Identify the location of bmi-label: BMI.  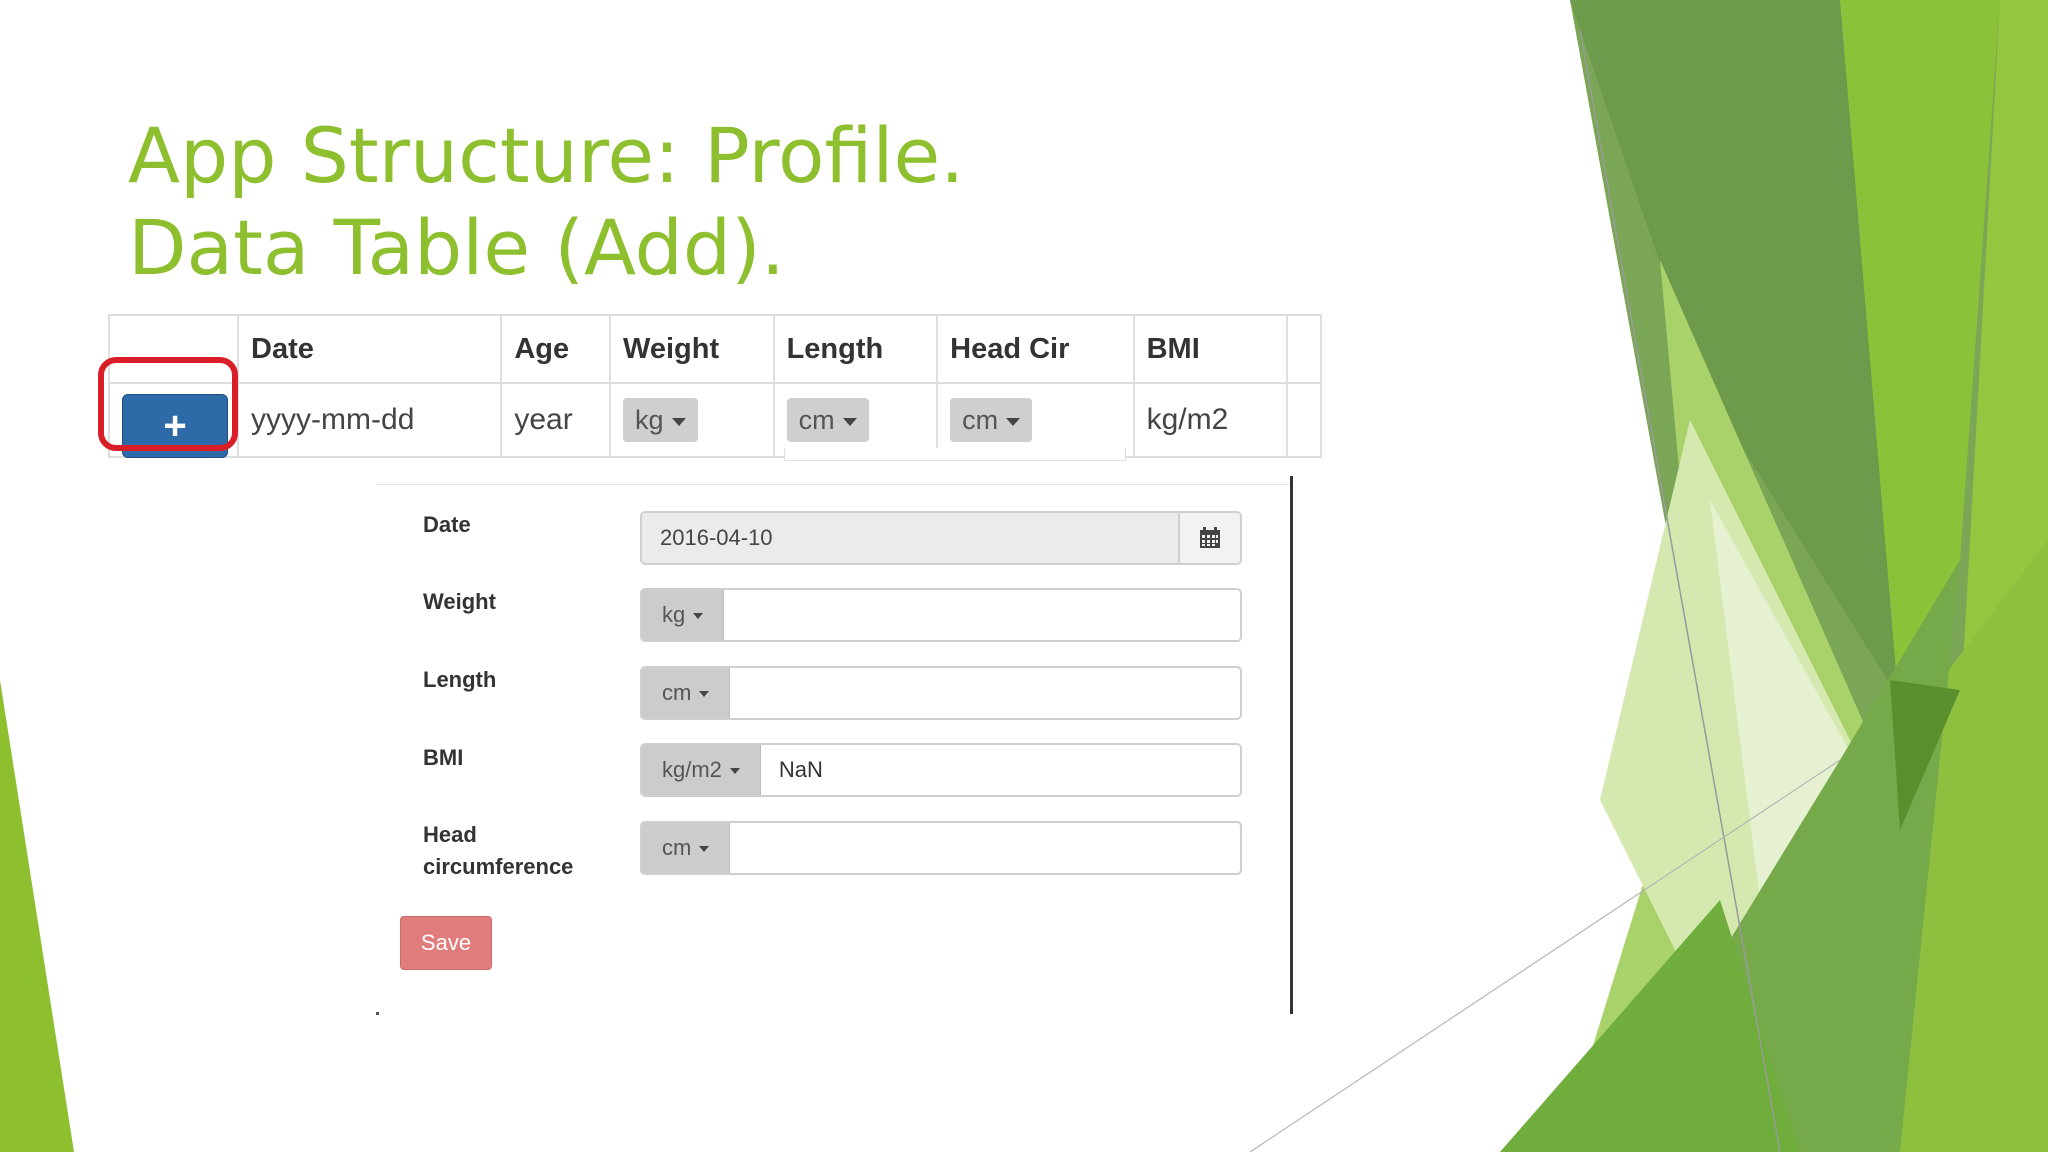
(443, 757).